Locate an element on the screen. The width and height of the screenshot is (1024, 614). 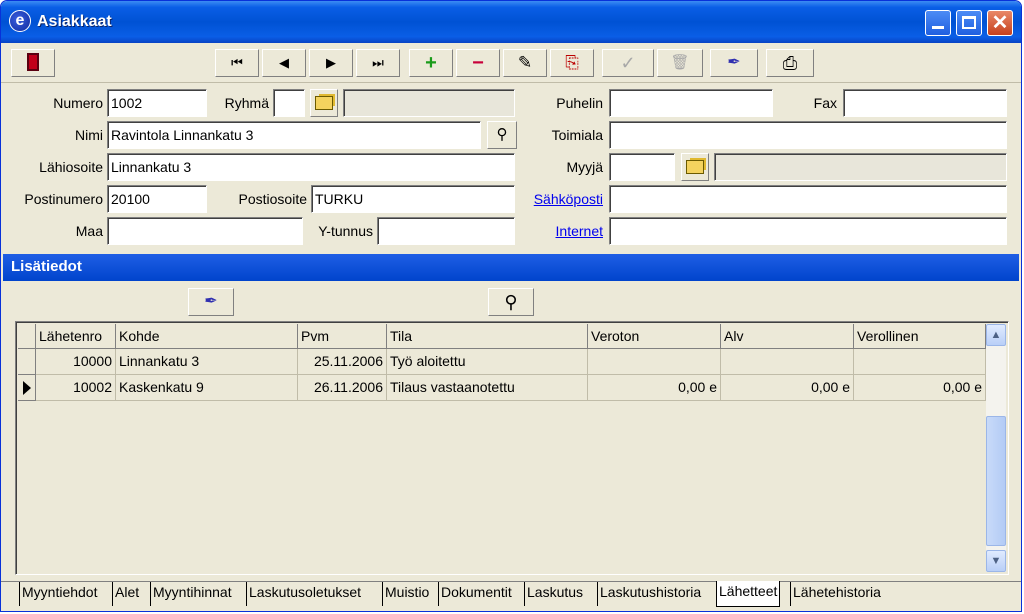
scroll-thumb is located at coordinates (996, 481).